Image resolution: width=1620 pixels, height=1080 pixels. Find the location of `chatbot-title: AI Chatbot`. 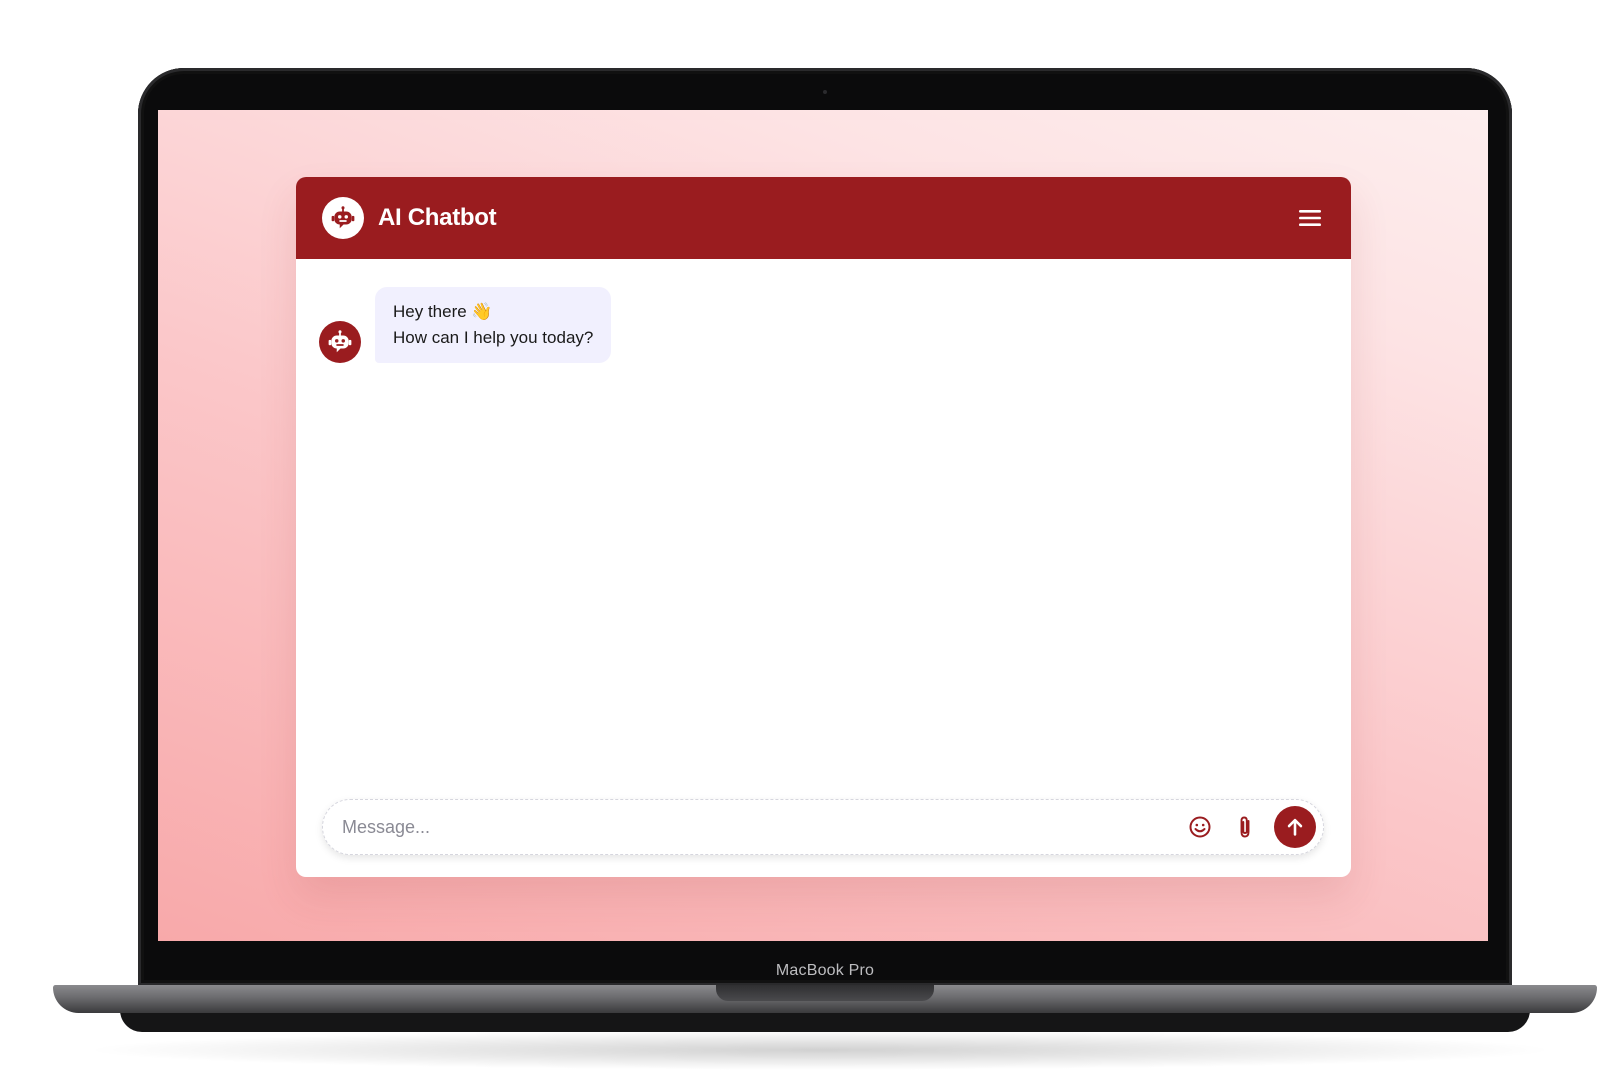

chatbot-title: AI Chatbot is located at coordinates (437, 217).